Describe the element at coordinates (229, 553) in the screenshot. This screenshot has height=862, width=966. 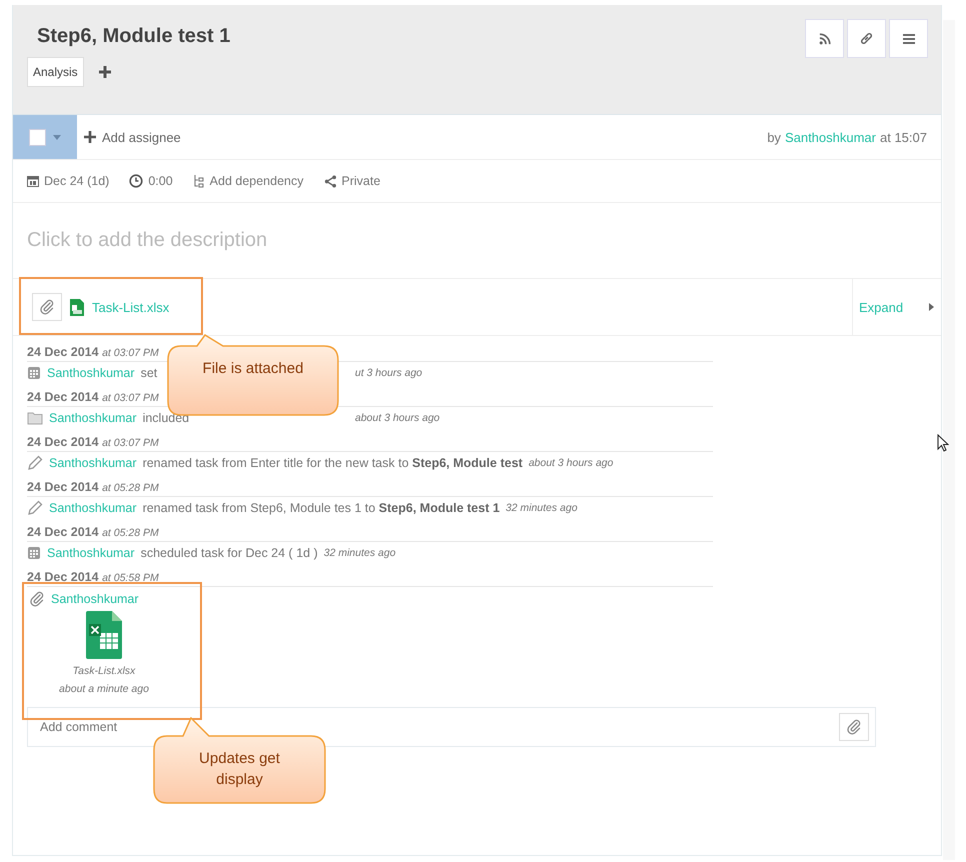
I see `activity-text: scheduled task for Dec 24 ( 1d )` at that location.